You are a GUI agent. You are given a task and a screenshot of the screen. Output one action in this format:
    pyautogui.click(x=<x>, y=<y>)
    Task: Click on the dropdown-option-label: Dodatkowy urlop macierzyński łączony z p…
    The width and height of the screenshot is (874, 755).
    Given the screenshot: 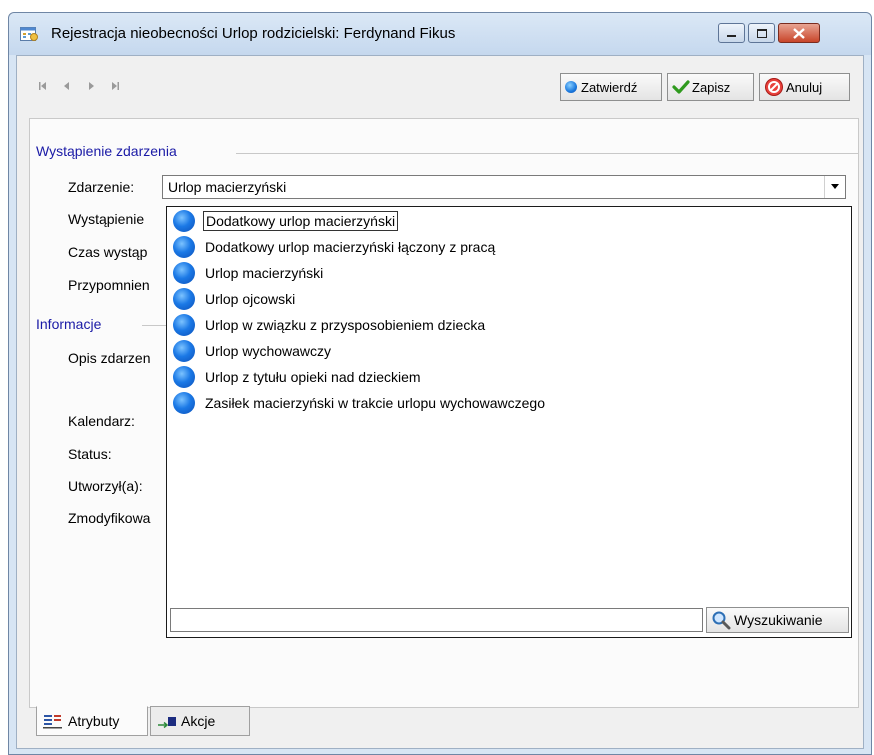 What is the action you would take?
    pyautogui.click(x=350, y=247)
    